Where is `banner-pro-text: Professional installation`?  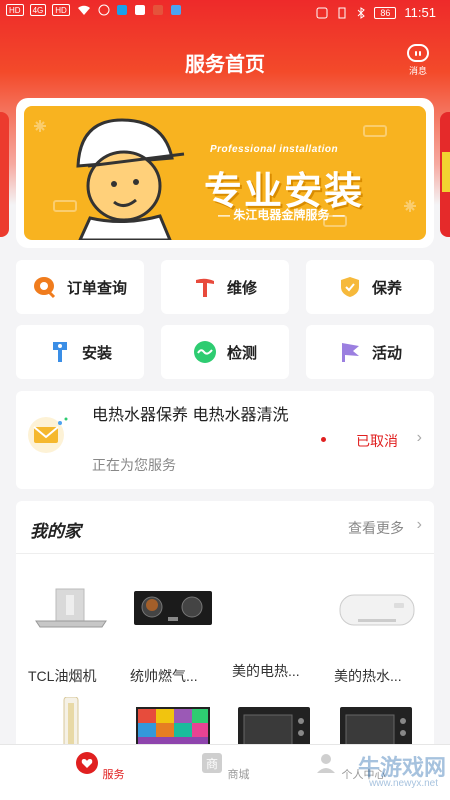
banner-pro-text: Professional installation is located at coordinates (274, 149).